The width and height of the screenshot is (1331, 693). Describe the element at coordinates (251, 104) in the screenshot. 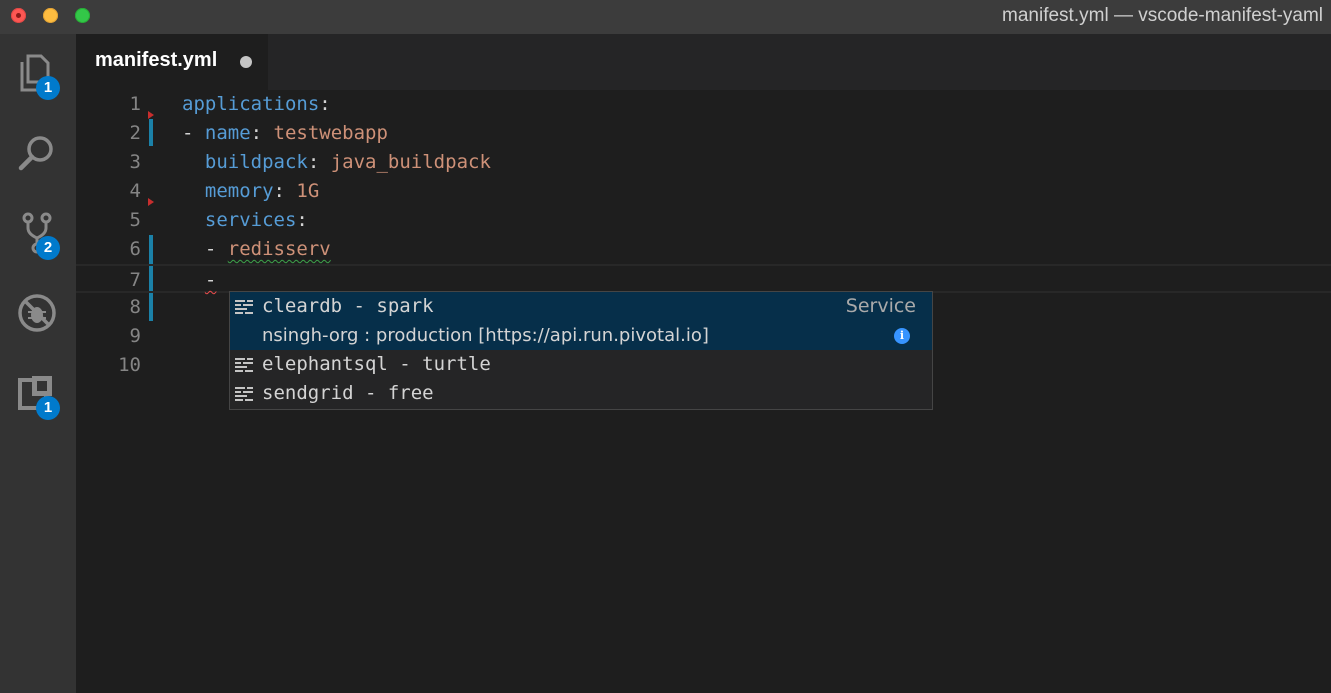

I see `yaml-key: applications` at that location.